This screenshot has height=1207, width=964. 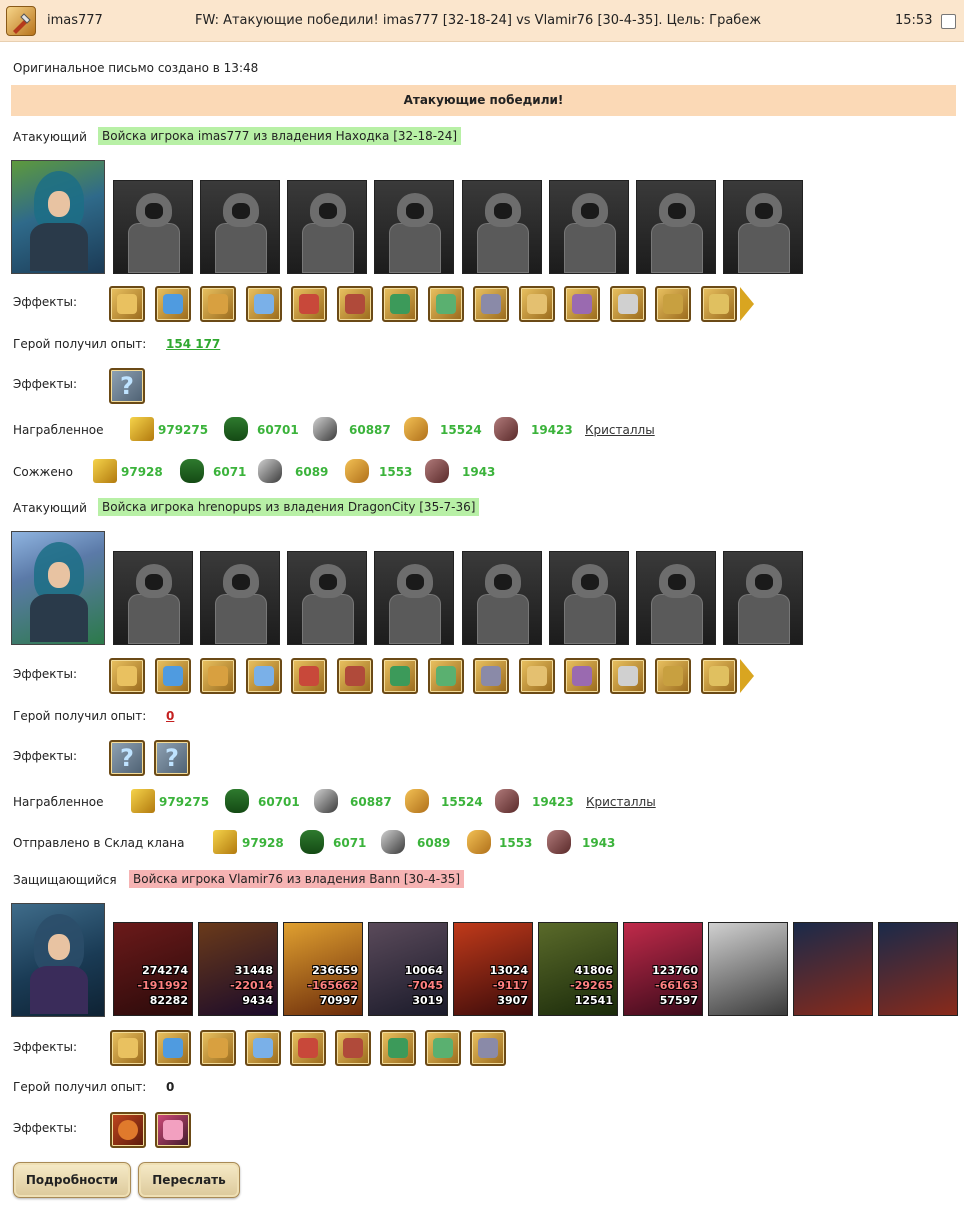 I want to click on orc-unit-icon: 41806 -29265 12541, so click(x=578, y=969).